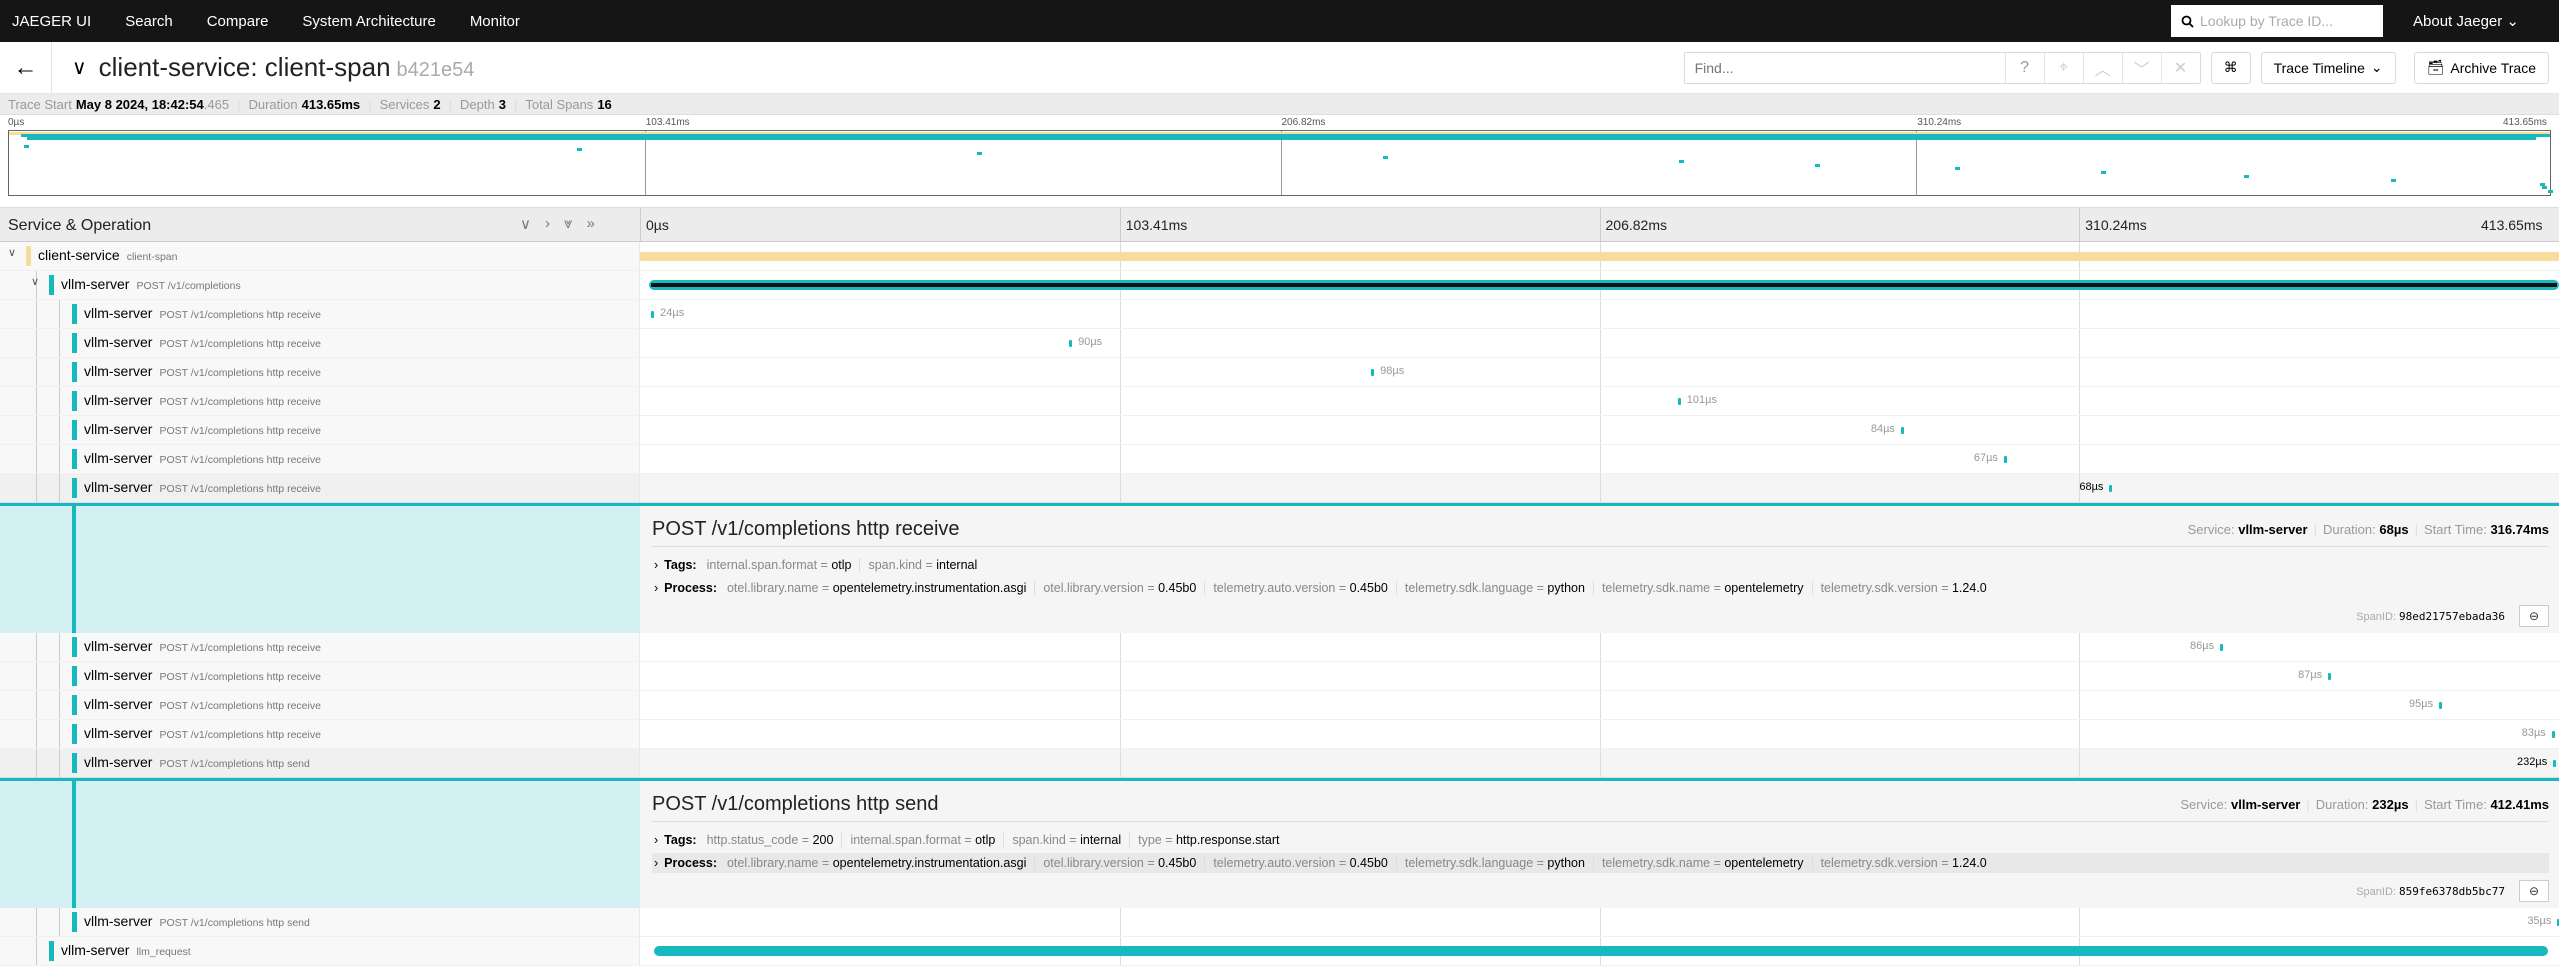 The width and height of the screenshot is (2559, 968). I want to click on services-value: 2, so click(437, 104).